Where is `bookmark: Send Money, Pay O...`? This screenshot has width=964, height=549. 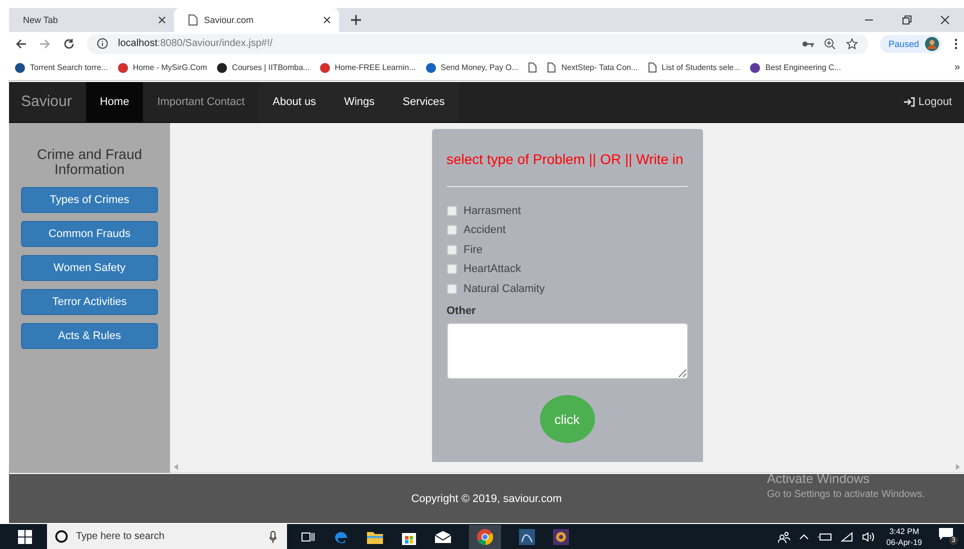
bookmark: Send Money, Pay O... is located at coordinates (472, 67).